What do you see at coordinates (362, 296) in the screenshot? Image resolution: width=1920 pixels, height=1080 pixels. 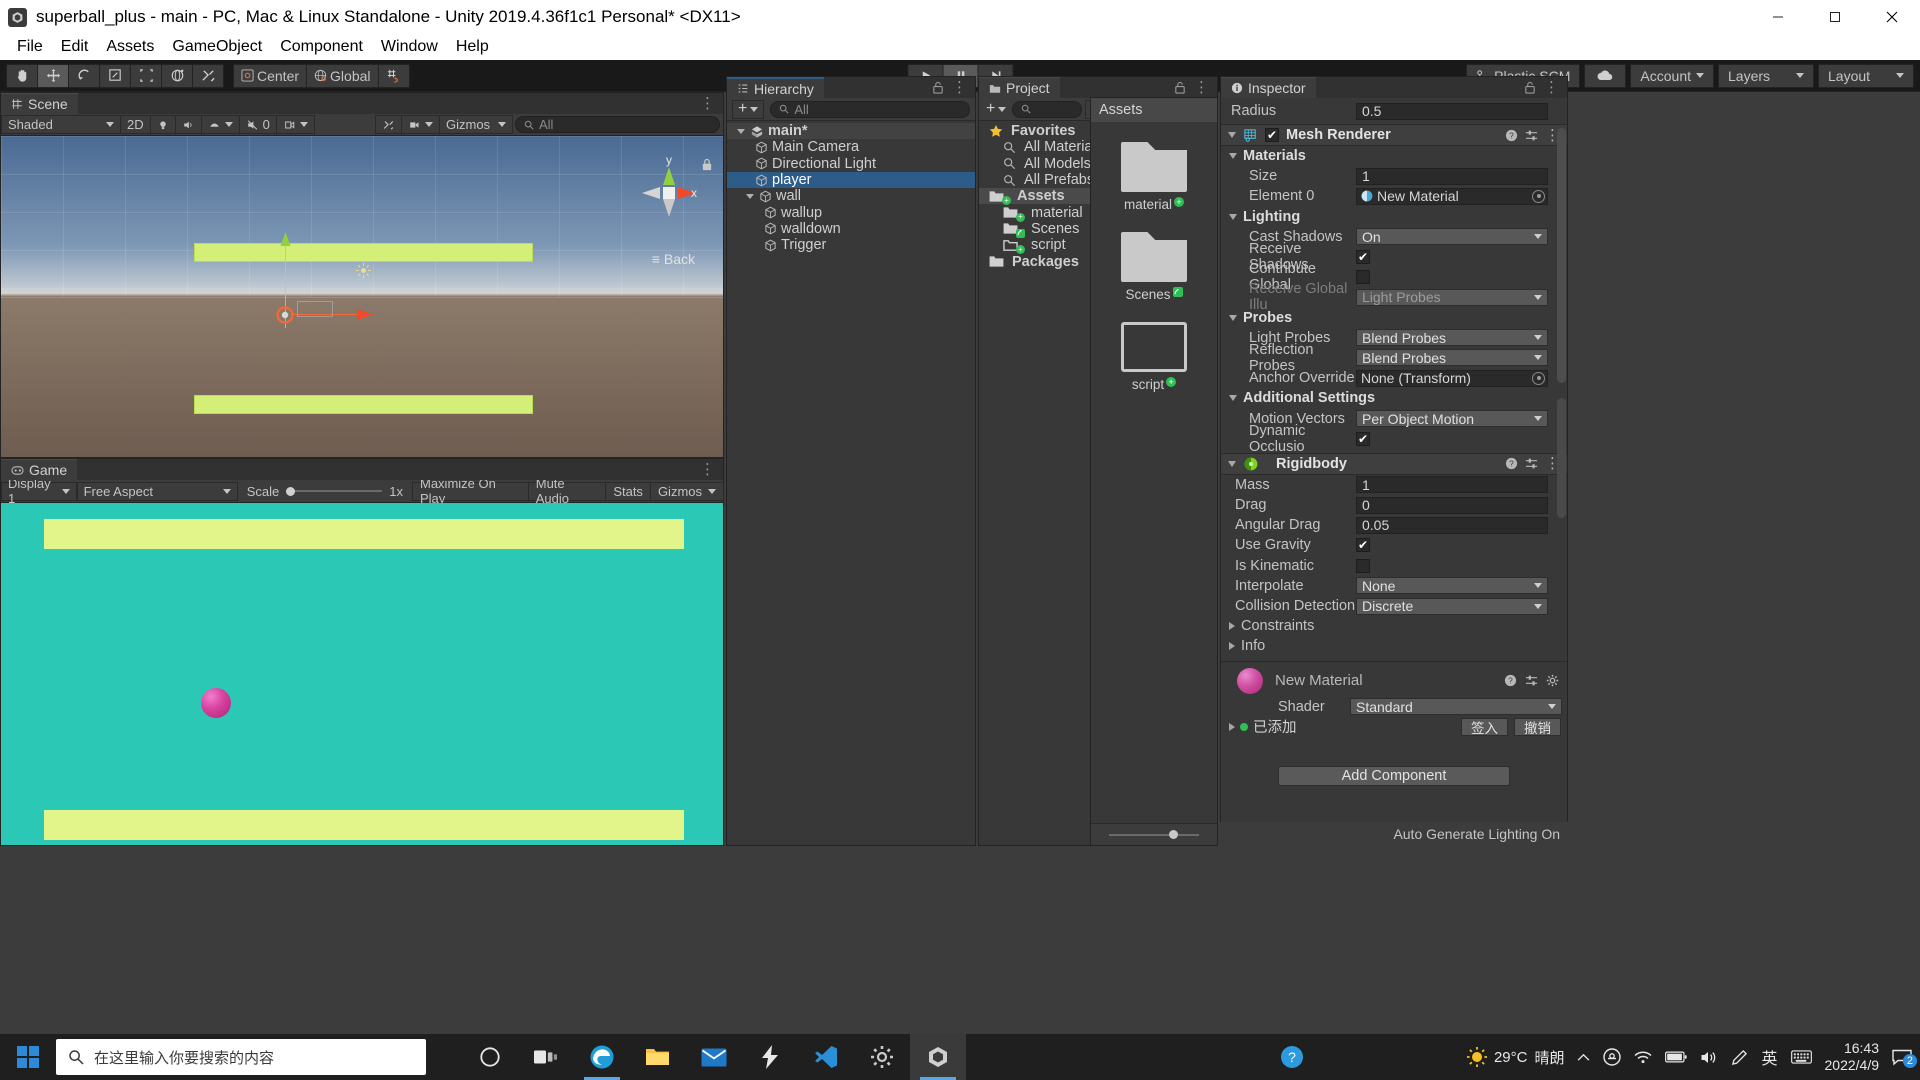 I see `scene-viewport: y x ≡ Back` at bounding box center [362, 296].